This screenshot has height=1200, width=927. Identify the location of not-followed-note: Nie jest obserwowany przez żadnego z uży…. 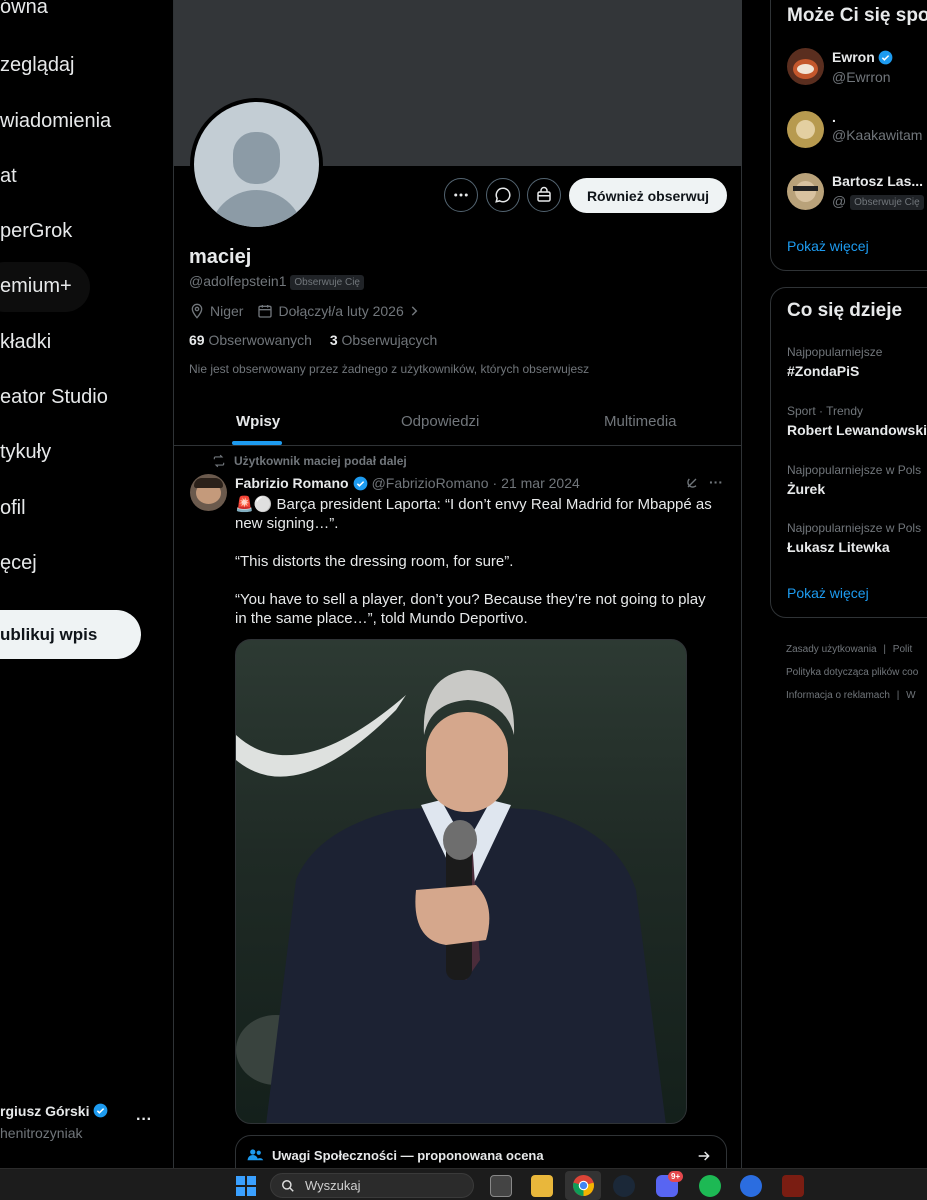
(389, 369).